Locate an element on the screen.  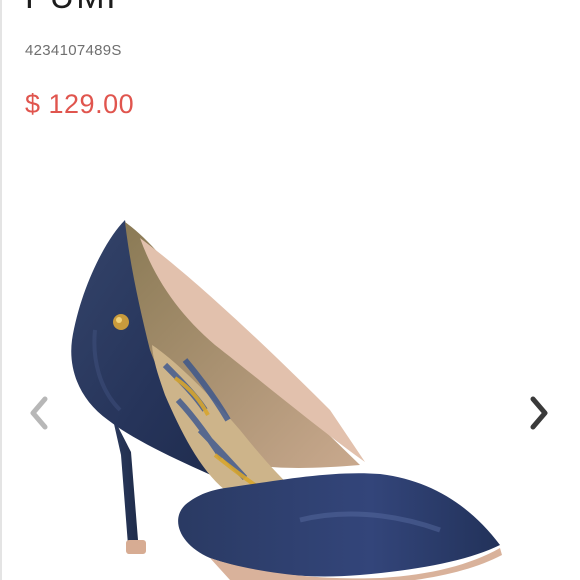
product-title: PUMP is located at coordinates (78, 8).